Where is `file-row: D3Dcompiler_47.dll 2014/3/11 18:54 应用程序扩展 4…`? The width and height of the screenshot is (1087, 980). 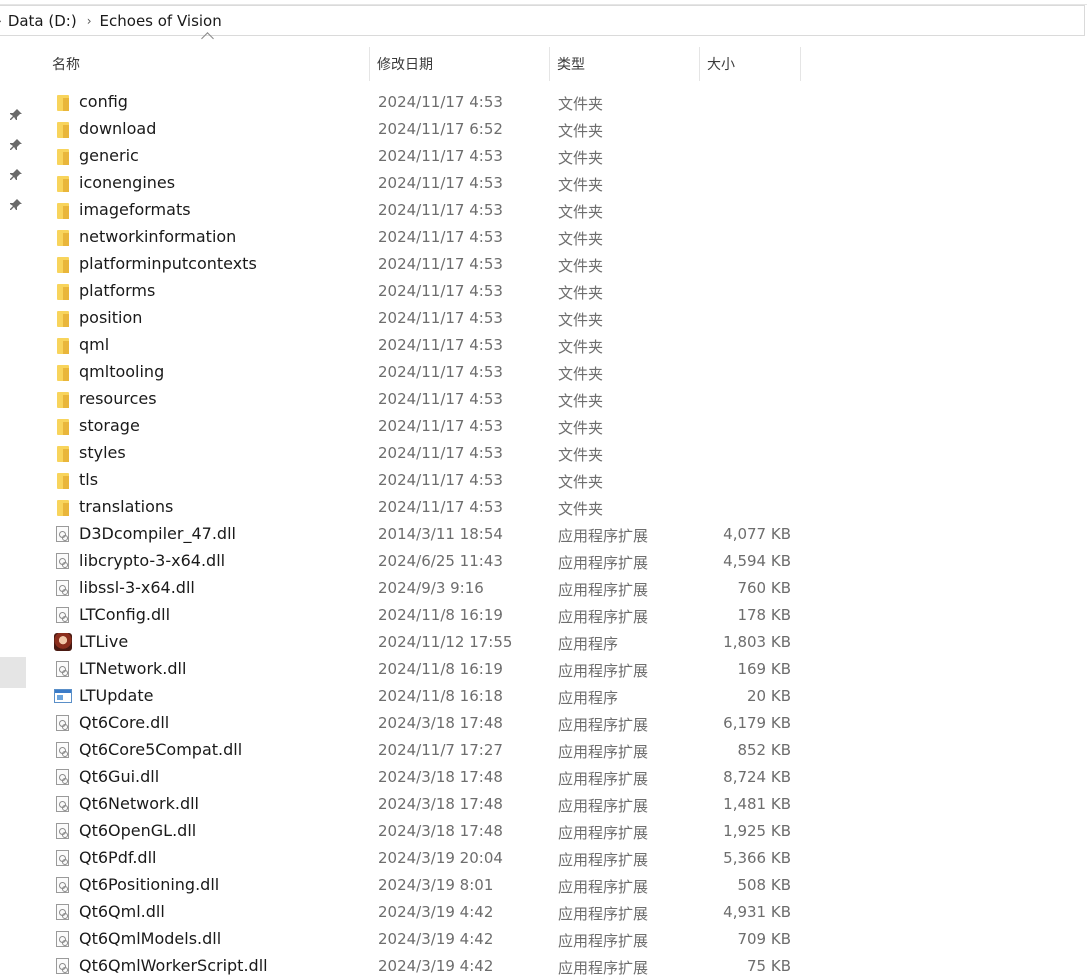
file-row: D3Dcompiler_47.dll 2014/3/11 18:54 应用程序扩展 4… is located at coordinates (543, 534).